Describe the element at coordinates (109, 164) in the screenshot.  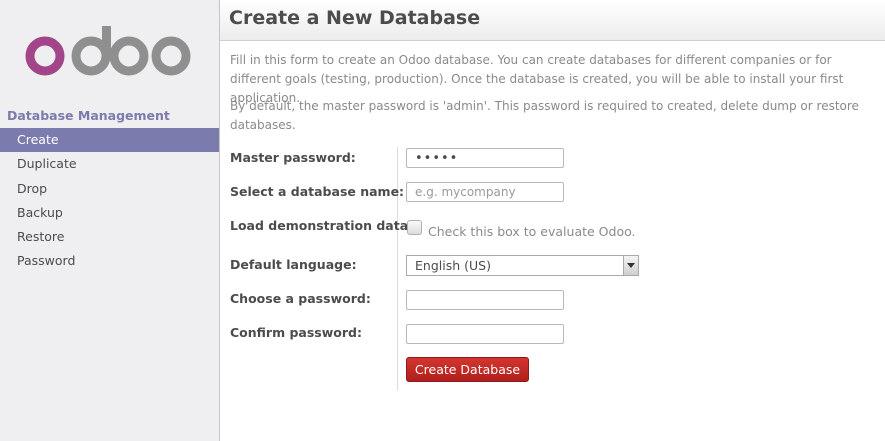
I see `sidebar-item-duplicate: Duplicate` at that location.